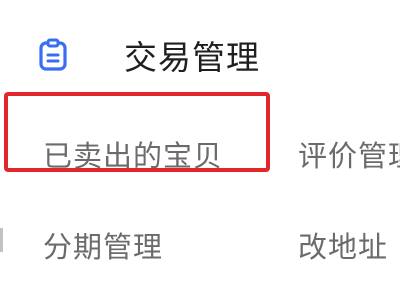  Describe the element at coordinates (103, 245) in the screenshot. I see `menu-item-installment-management: 分期管理` at that location.